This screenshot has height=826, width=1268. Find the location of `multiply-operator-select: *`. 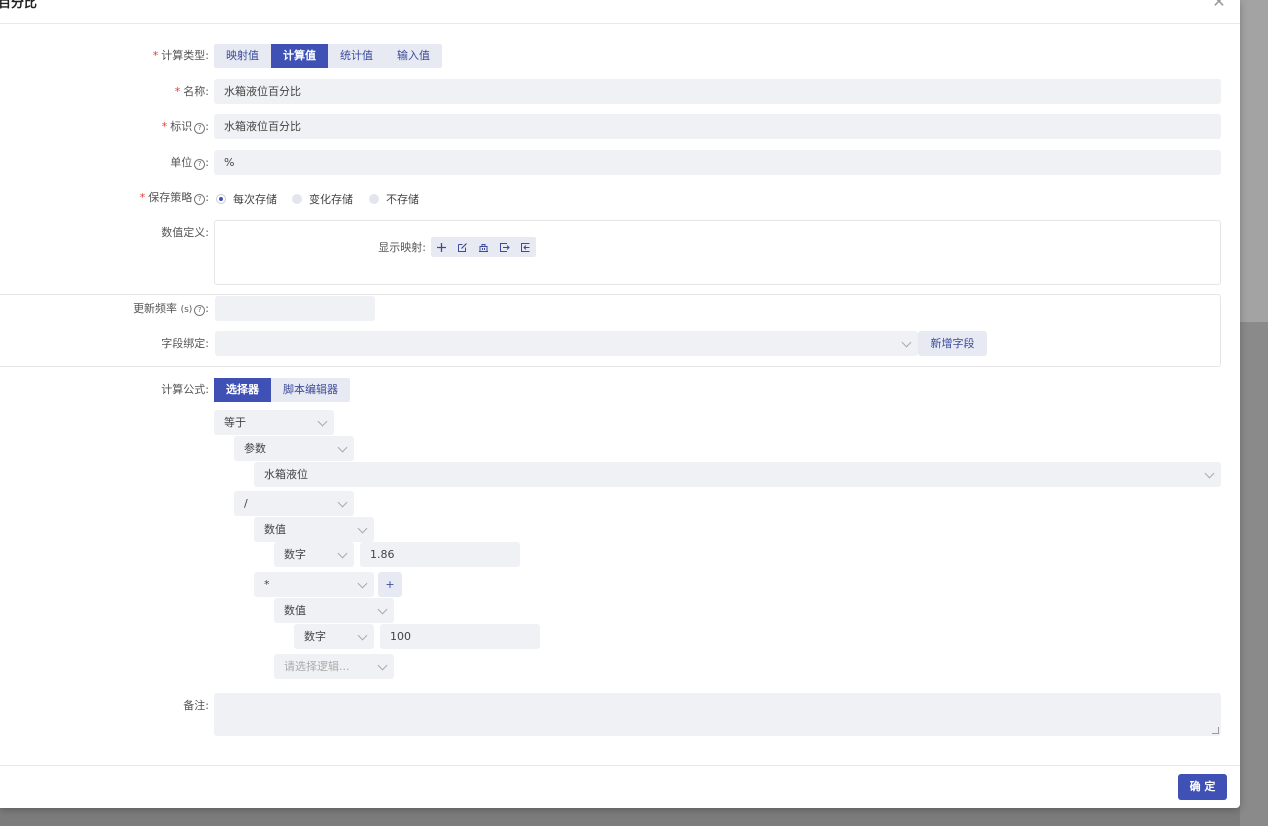

multiply-operator-select: * is located at coordinates (314, 584).